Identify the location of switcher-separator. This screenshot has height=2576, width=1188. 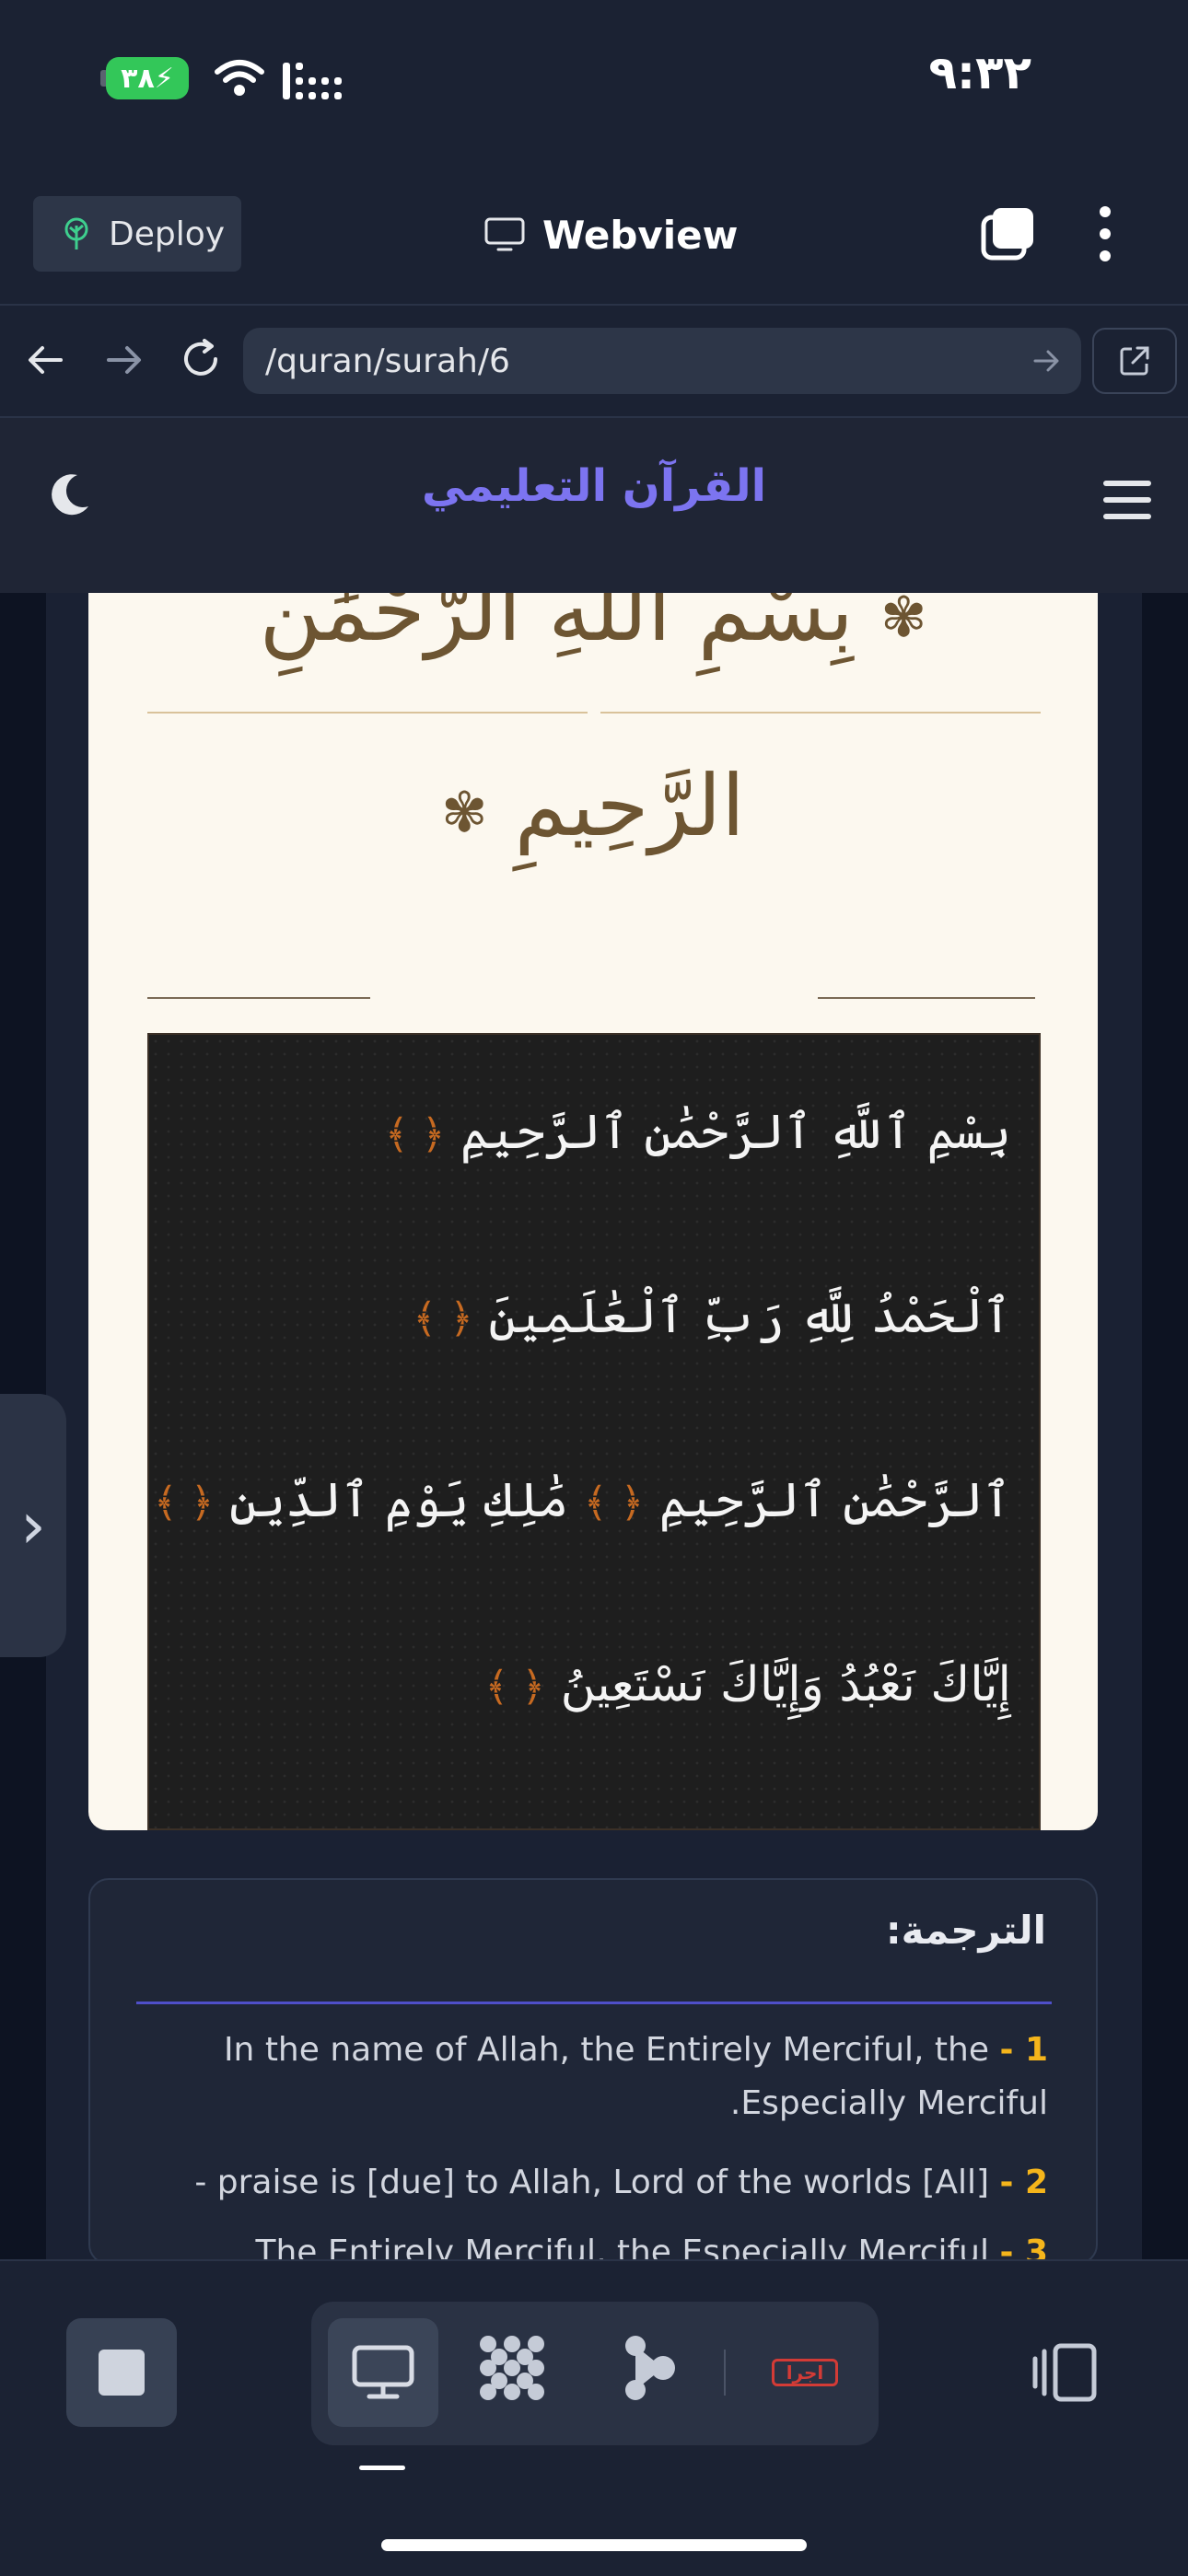
(725, 2373).